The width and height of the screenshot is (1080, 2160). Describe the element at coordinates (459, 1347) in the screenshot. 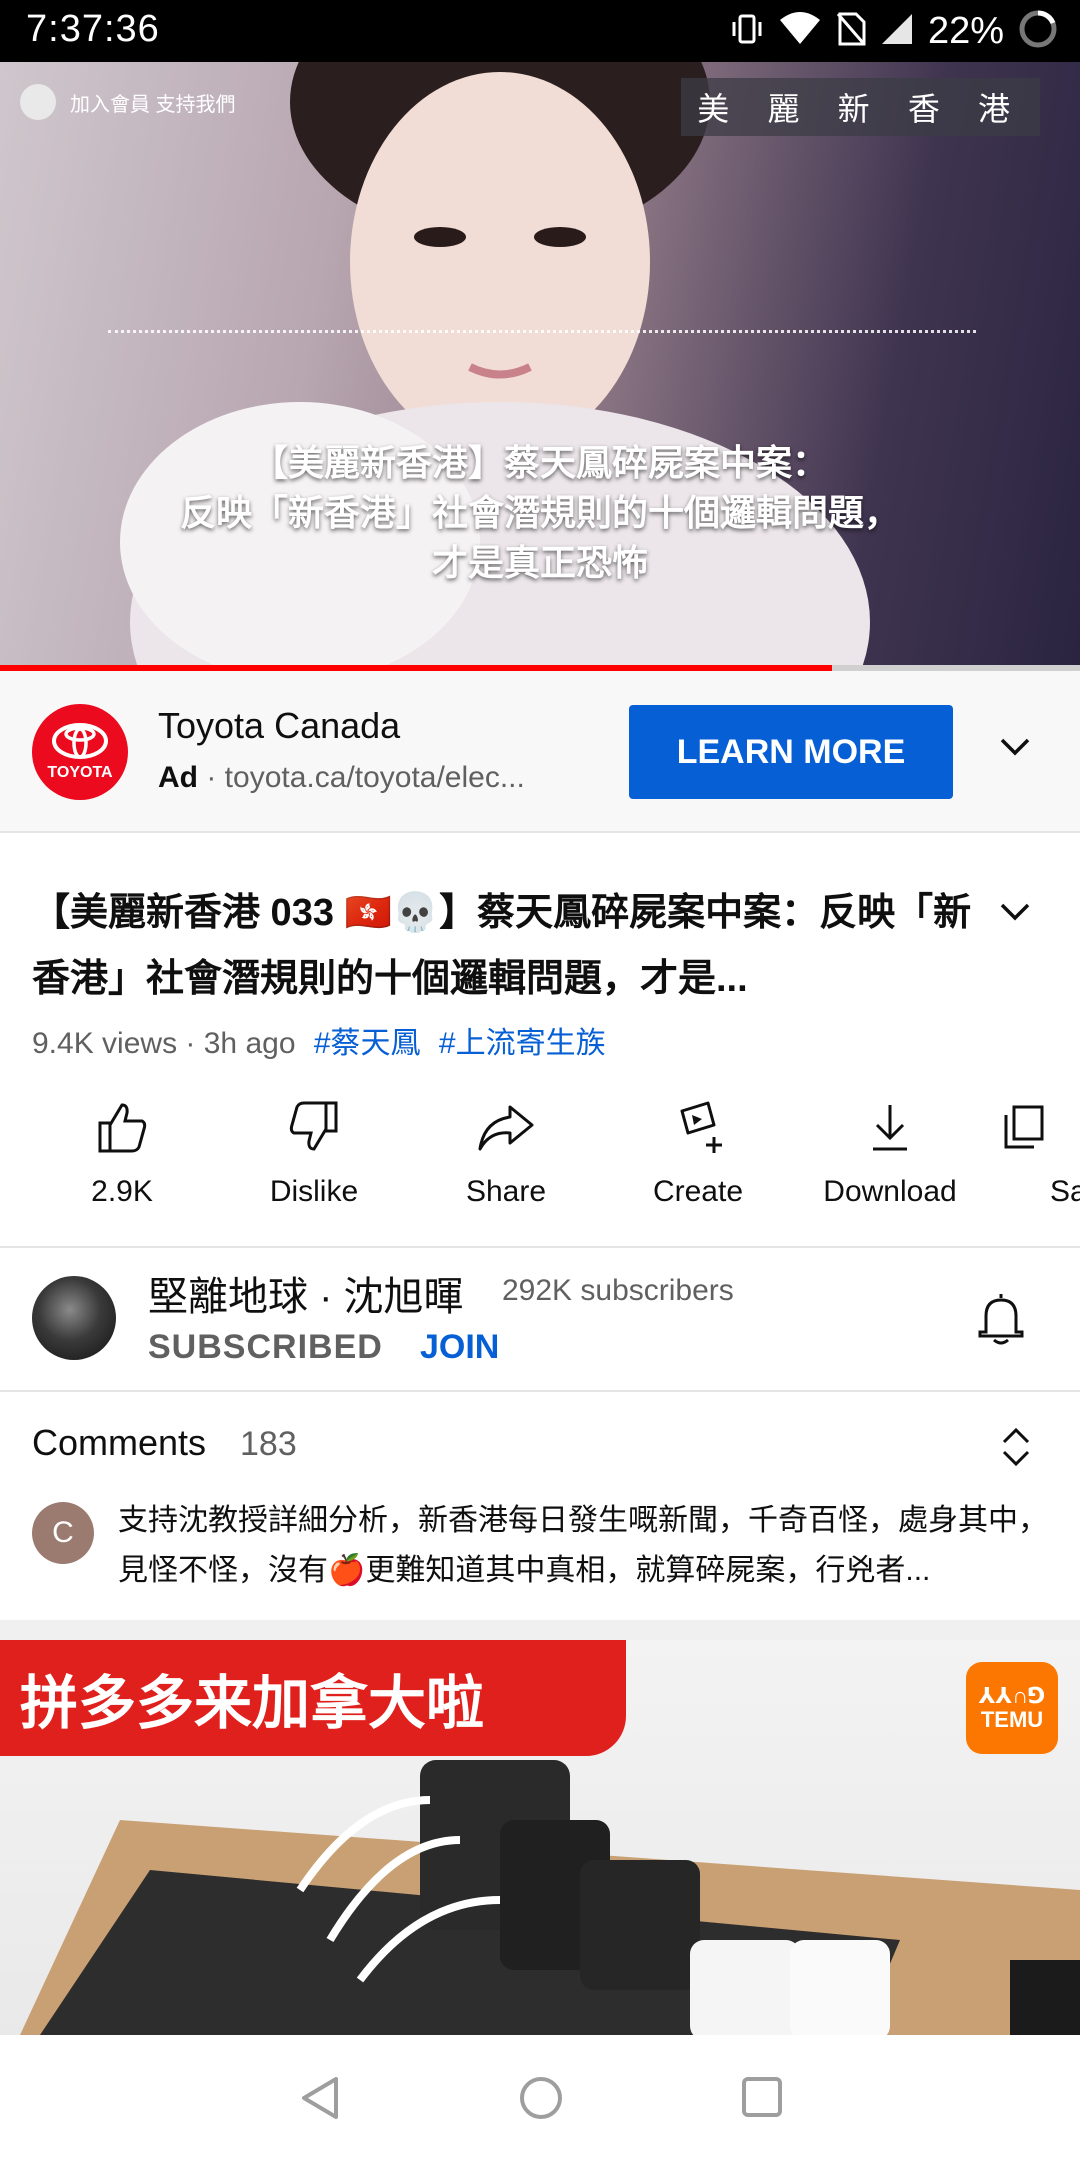

I see `join-button: JOIN` at that location.